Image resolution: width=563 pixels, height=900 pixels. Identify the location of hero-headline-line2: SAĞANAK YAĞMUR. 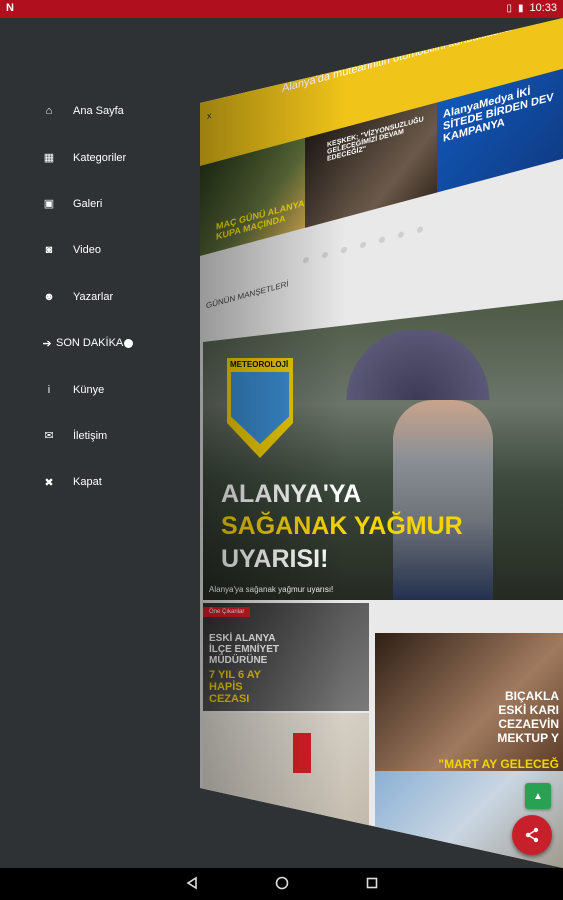
(342, 526).